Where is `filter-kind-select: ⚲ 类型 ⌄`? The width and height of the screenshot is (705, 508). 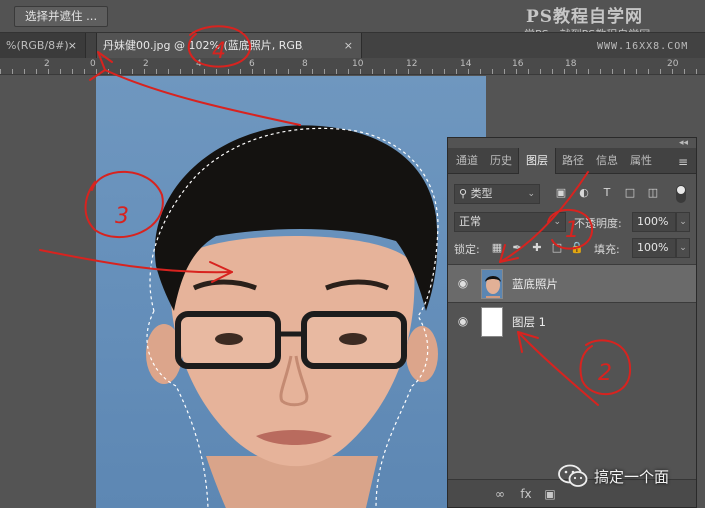
filter-kind-select: ⚲ 类型 ⌄ is located at coordinates (497, 194).